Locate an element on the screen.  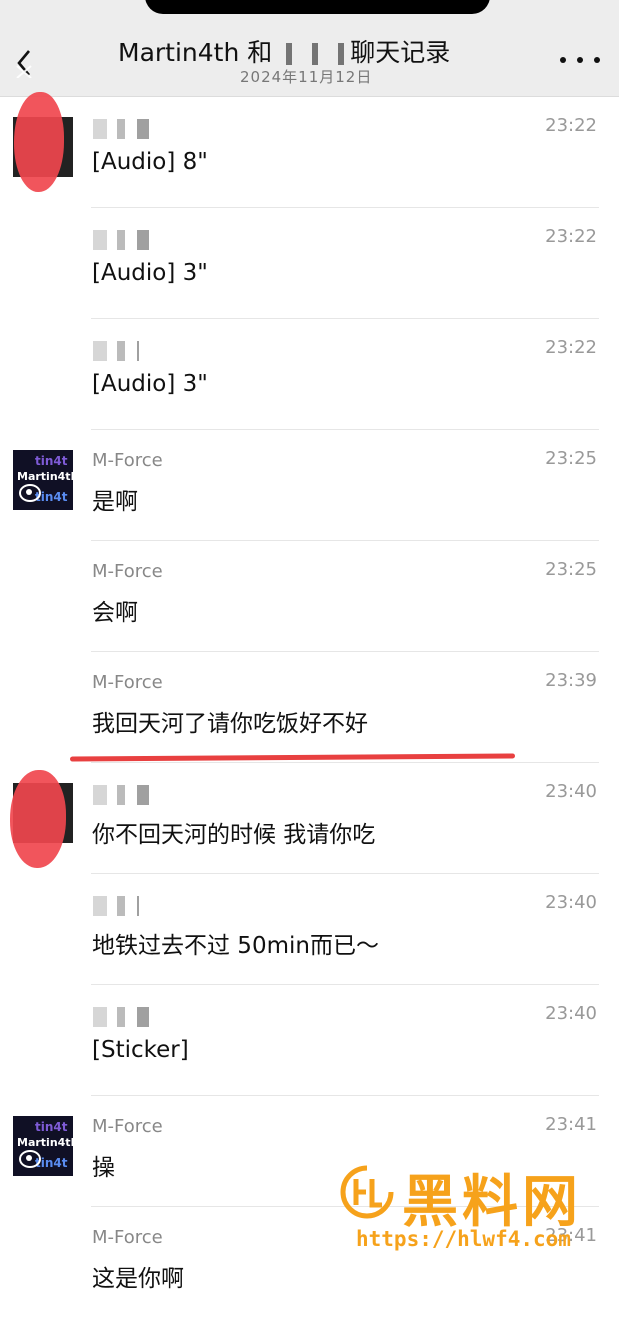
redacted-name is located at coordinates (311, 54).